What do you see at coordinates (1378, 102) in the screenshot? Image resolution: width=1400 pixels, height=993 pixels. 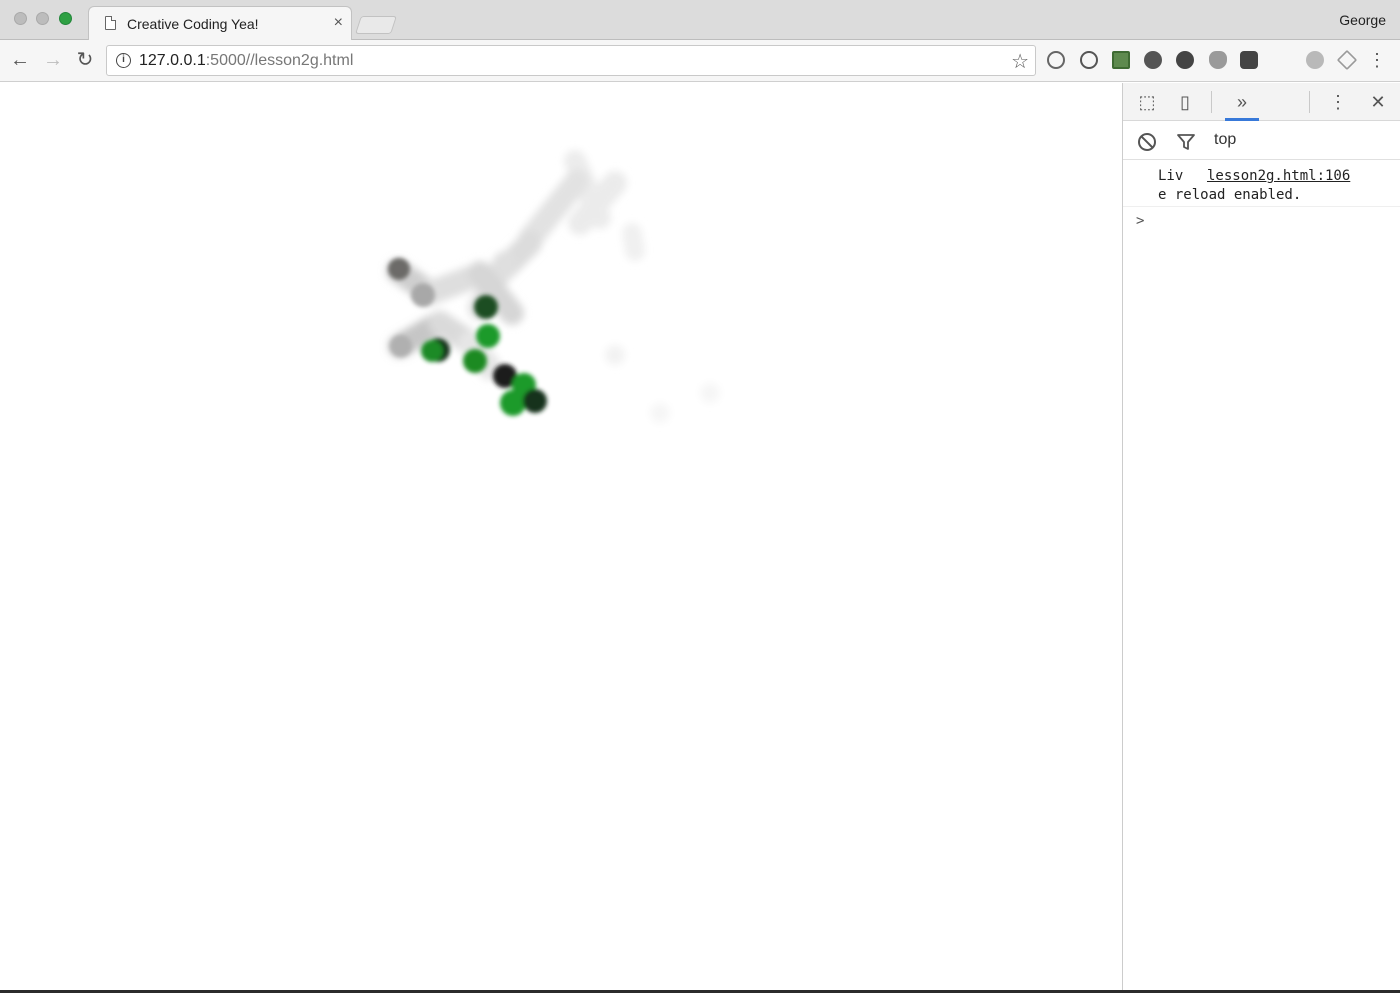 I see `devtools-close-icon: ✕` at bounding box center [1378, 102].